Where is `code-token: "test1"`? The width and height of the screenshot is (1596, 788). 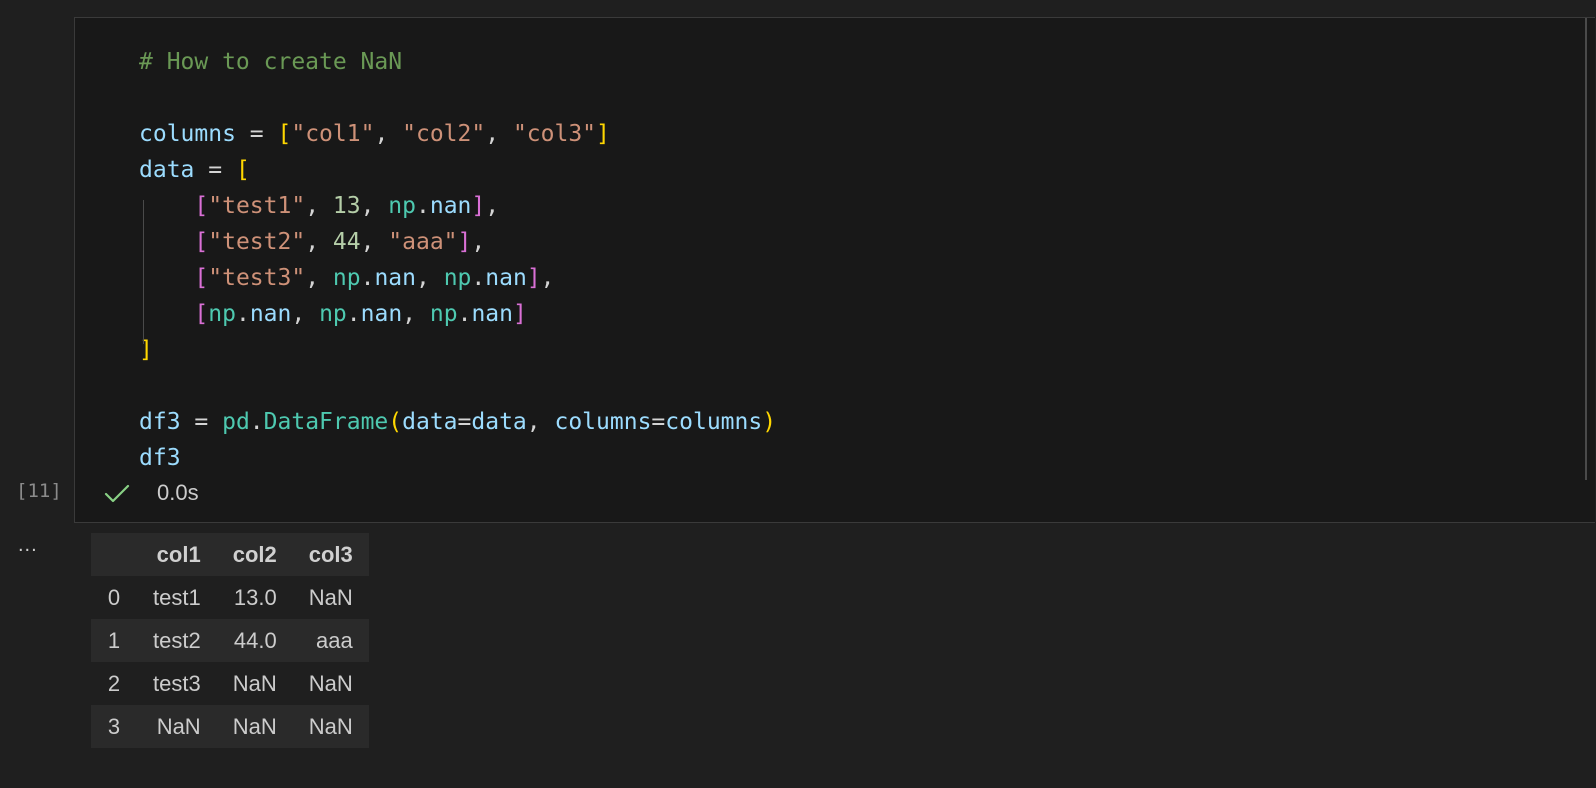
code-token: "test1" is located at coordinates (257, 206).